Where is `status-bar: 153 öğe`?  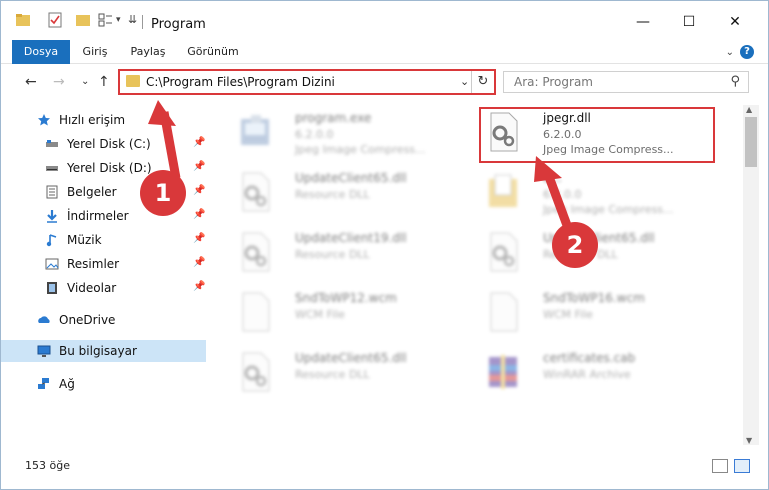
status-bar: 153 öğe is located at coordinates (384, 466).